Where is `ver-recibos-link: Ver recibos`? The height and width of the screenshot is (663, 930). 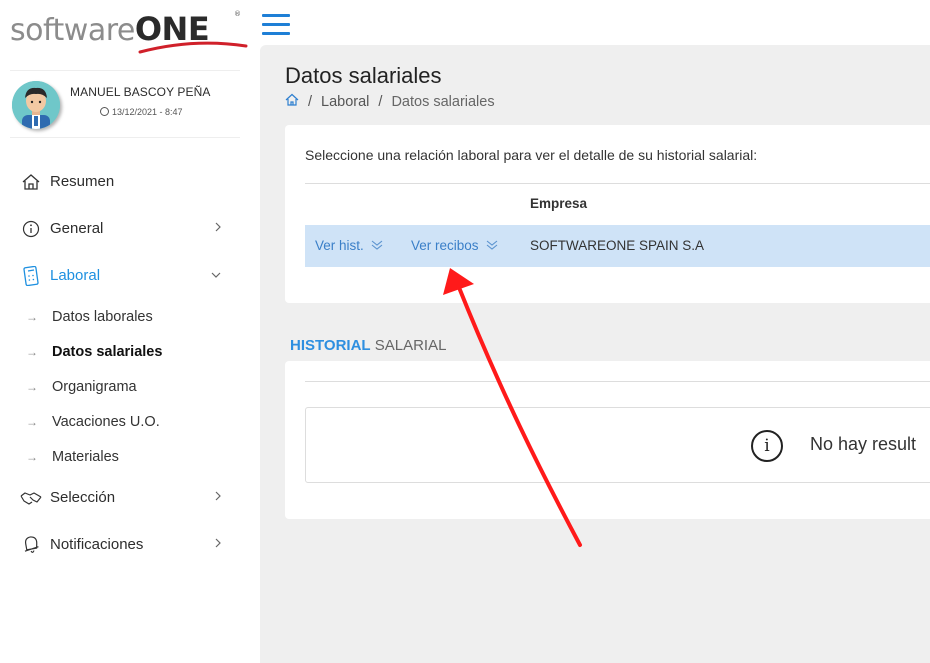
ver-recibos-link: Ver recibos is located at coordinates (454, 245).